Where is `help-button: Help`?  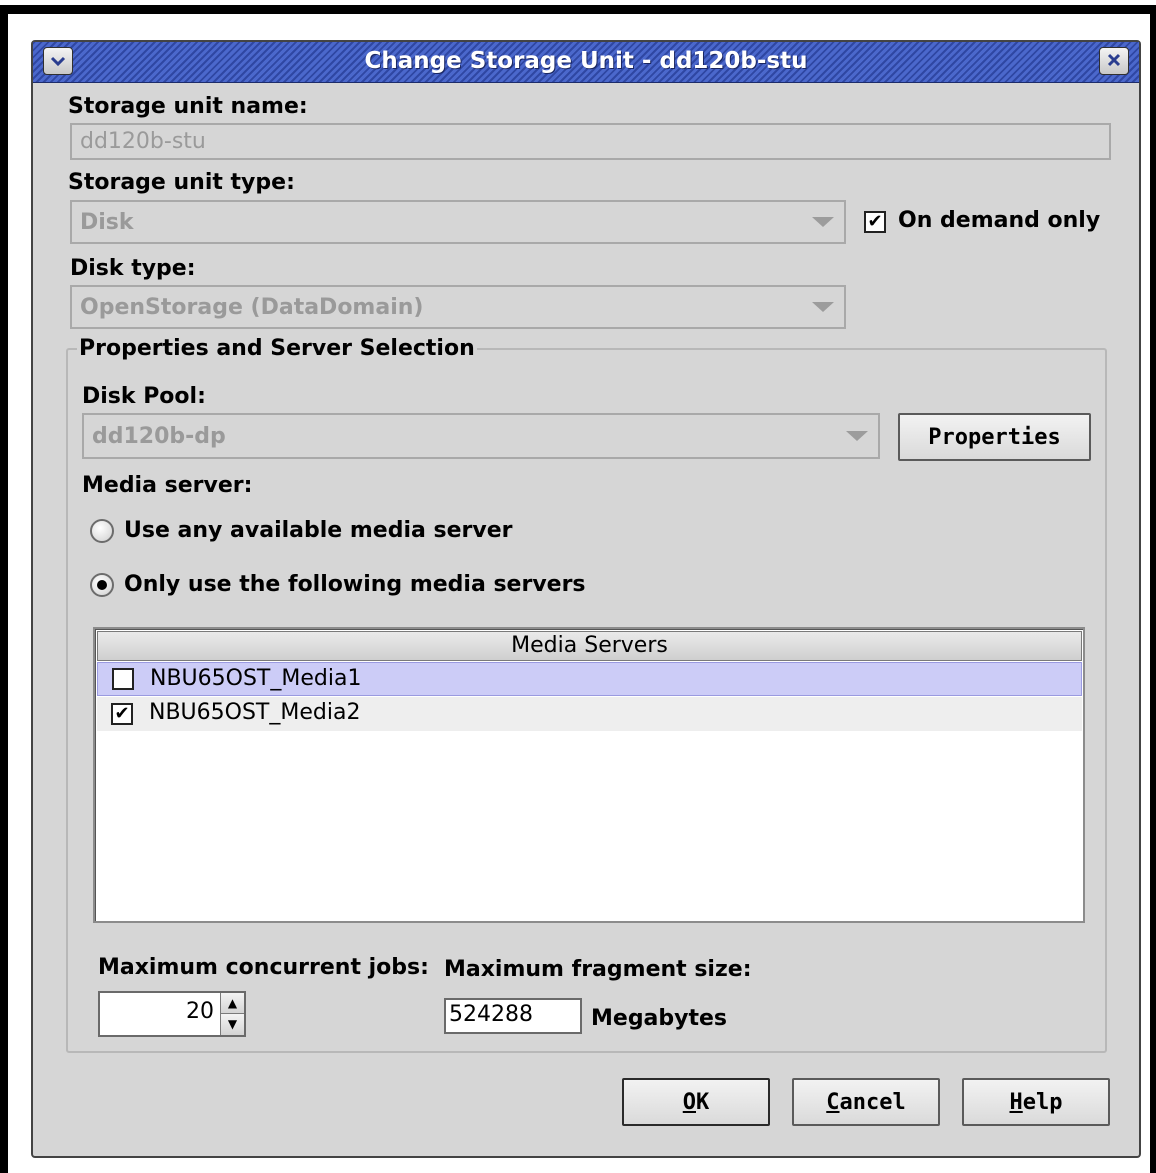
help-button: Help is located at coordinates (1036, 1102).